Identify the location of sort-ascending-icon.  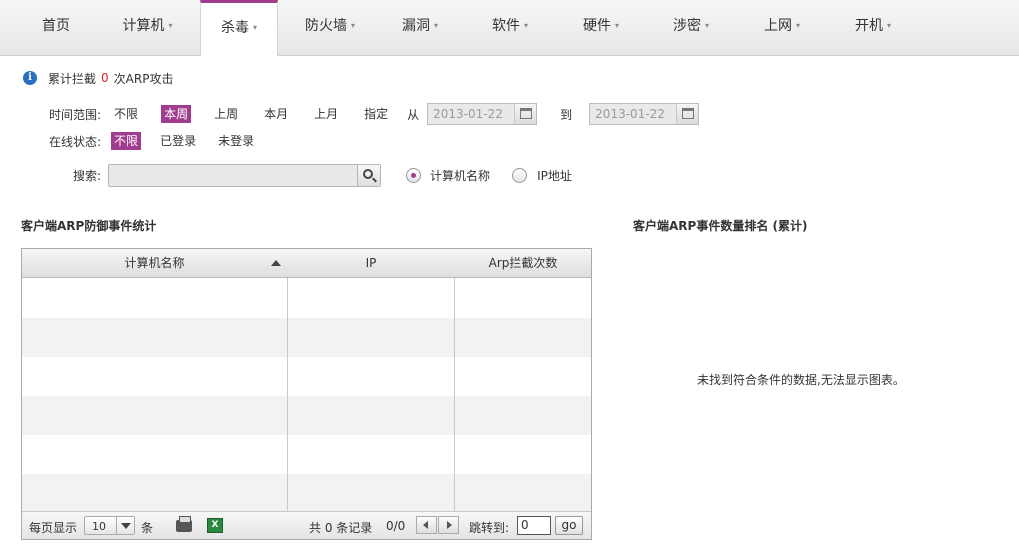
(276, 263).